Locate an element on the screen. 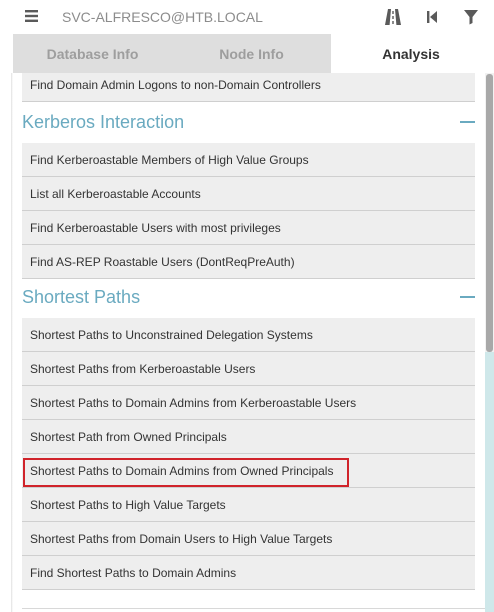  query-item: List all Kerberoastable Accounts is located at coordinates (248, 194).